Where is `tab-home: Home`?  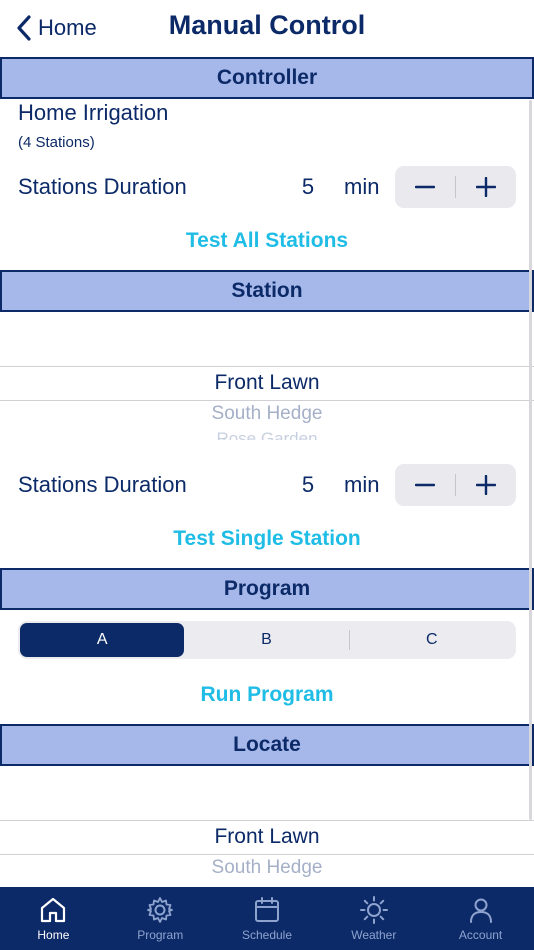 tab-home: Home is located at coordinates (53, 918).